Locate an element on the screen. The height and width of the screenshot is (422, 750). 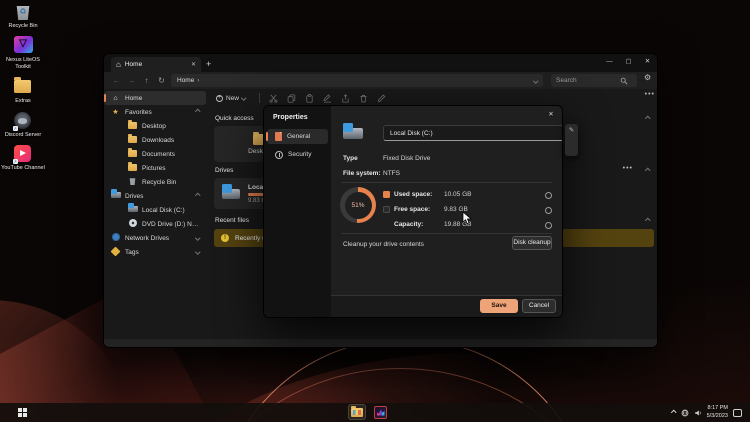
sidebar-item-dvd-drive-d: DVD Drive (D:) Nexus.Lit is located at coordinates (155, 224).